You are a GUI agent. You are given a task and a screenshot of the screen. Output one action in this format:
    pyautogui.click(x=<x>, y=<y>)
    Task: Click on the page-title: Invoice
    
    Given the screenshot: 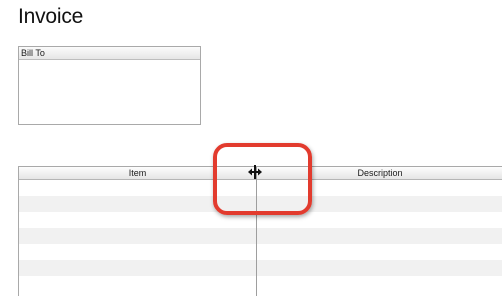 What is the action you would take?
    pyautogui.click(x=51, y=16)
    